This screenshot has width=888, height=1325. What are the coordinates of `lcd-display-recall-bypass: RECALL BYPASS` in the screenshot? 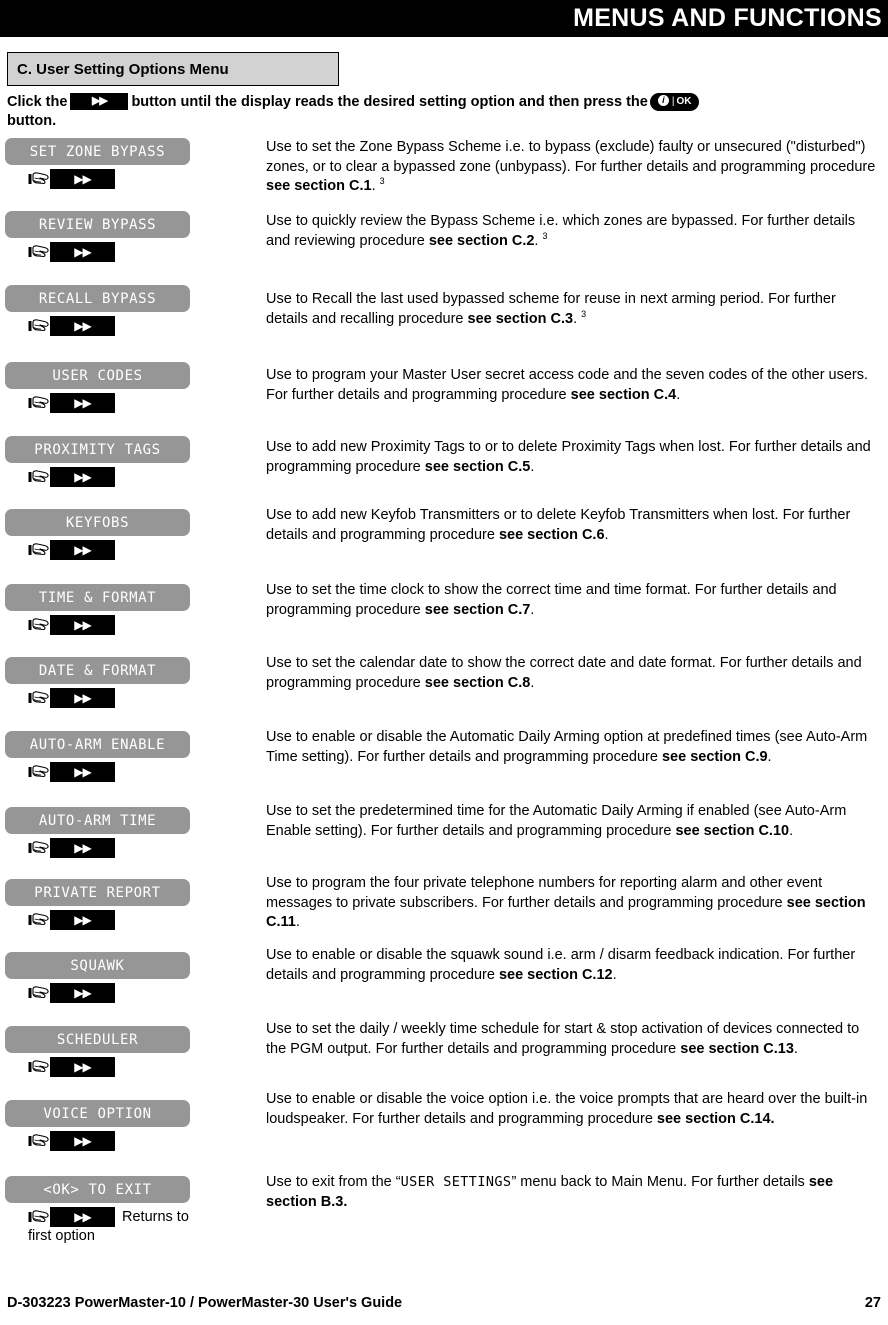 It's located at (97, 298).